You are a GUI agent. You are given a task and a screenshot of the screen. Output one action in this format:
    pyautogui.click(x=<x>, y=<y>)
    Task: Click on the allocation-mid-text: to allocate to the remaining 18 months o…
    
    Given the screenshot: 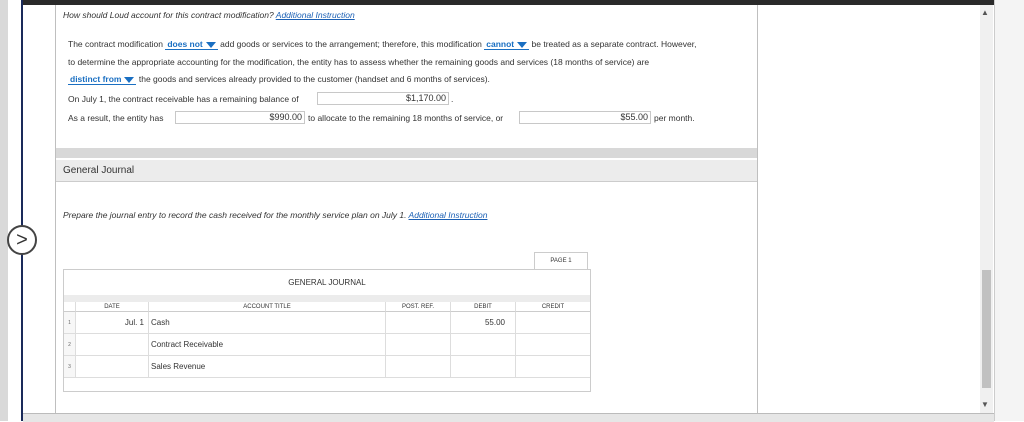 What is the action you would take?
    pyautogui.click(x=406, y=118)
    